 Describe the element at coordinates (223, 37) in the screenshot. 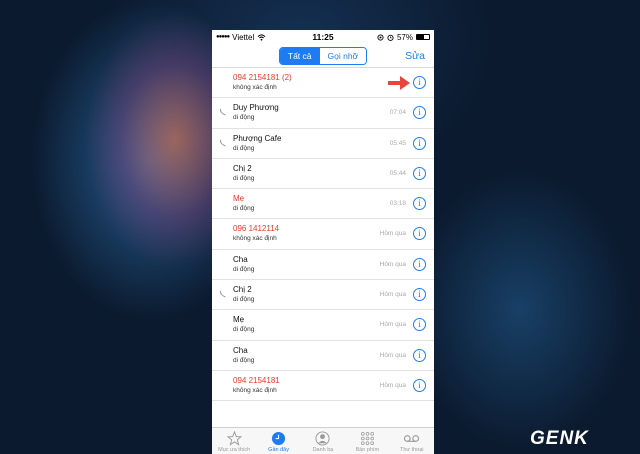

I see `signal-icon: ●●●●●` at that location.